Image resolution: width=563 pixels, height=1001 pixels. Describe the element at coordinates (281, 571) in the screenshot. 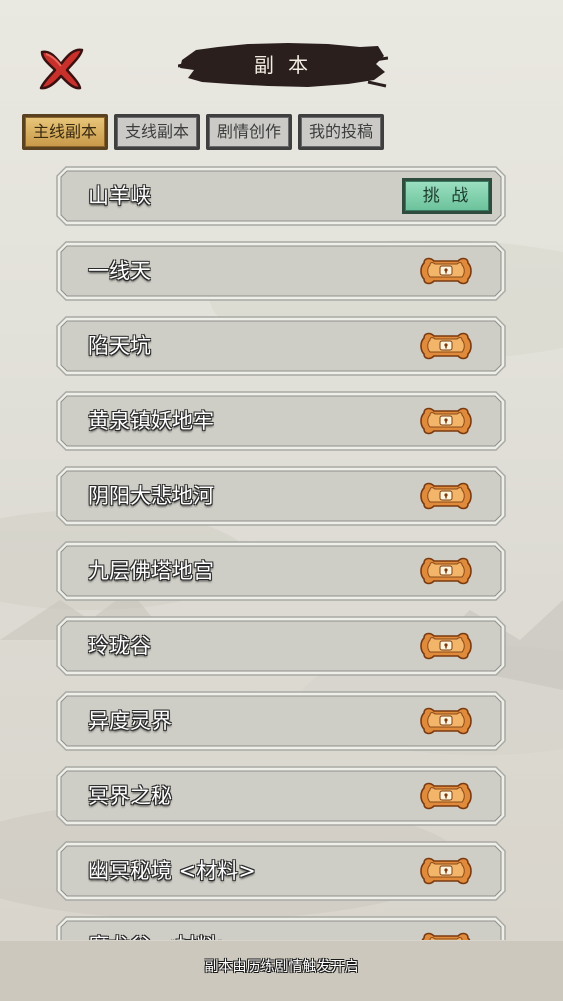

I see `dungeon-row: 九层佛塔地宫` at that location.